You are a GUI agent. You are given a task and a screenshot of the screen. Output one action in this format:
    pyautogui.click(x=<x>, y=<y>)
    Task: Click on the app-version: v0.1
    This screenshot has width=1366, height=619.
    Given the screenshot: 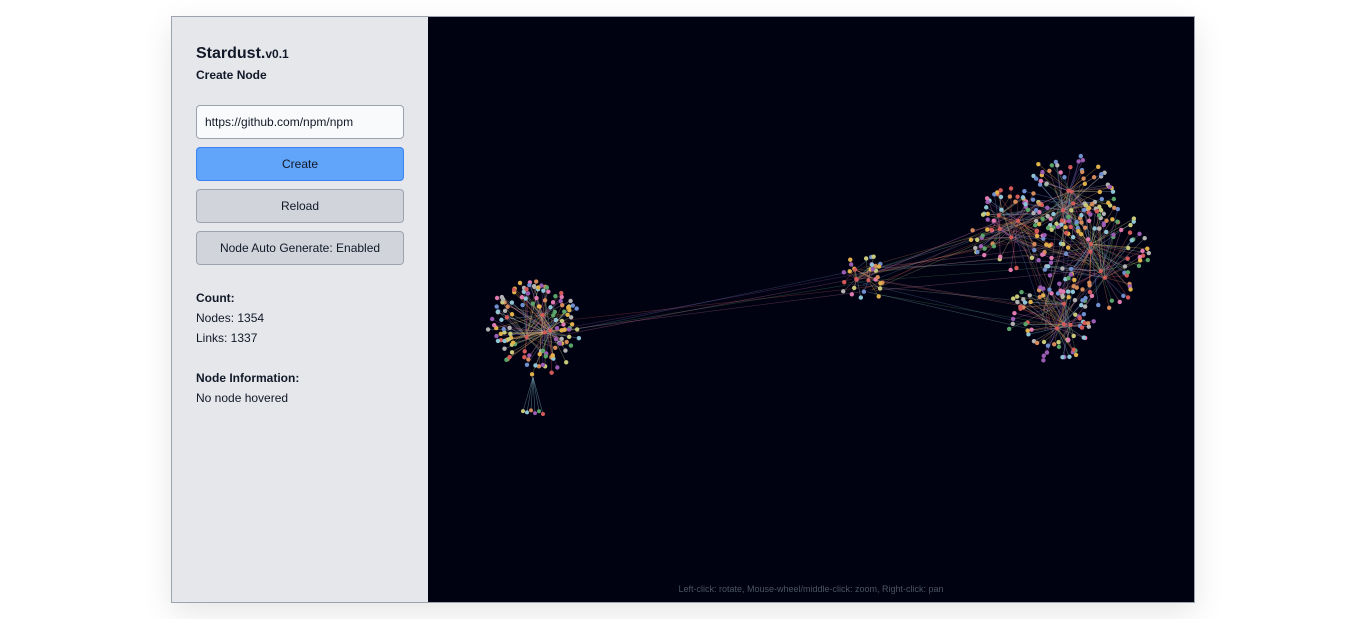 What is the action you would take?
    pyautogui.click(x=277, y=54)
    